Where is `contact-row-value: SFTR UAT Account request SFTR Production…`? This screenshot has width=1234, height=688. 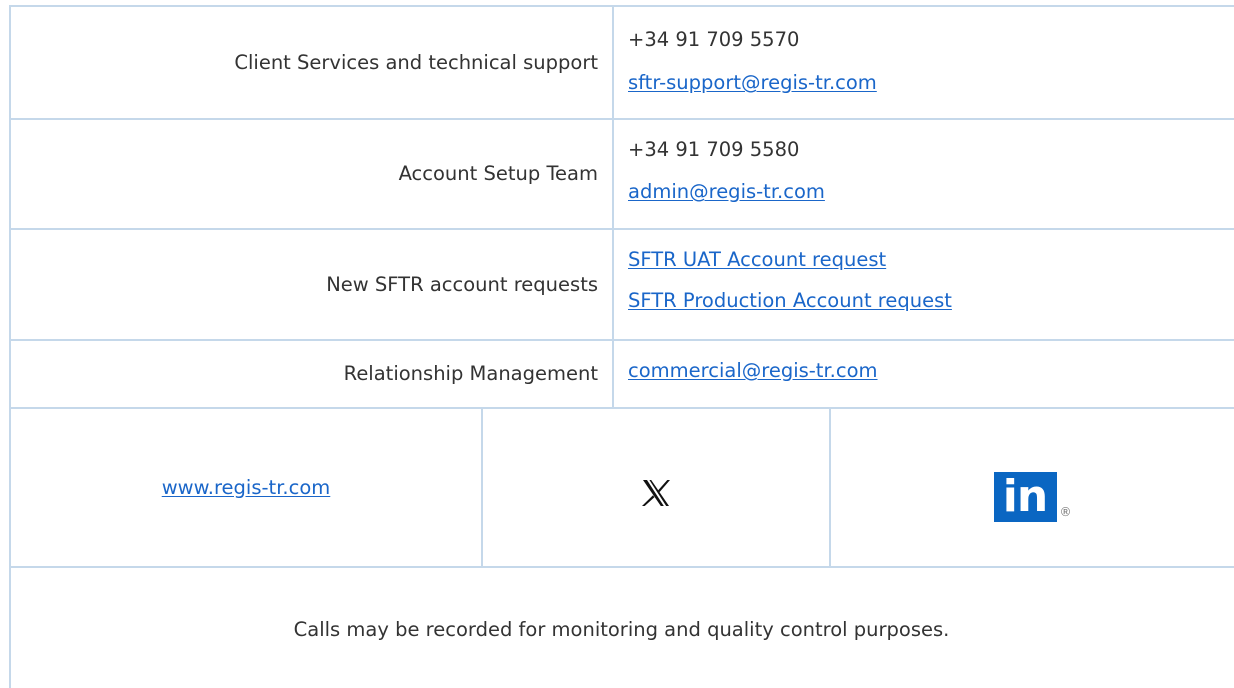
contact-row-value: SFTR UAT Account request SFTR Production… is located at coordinates (923, 284).